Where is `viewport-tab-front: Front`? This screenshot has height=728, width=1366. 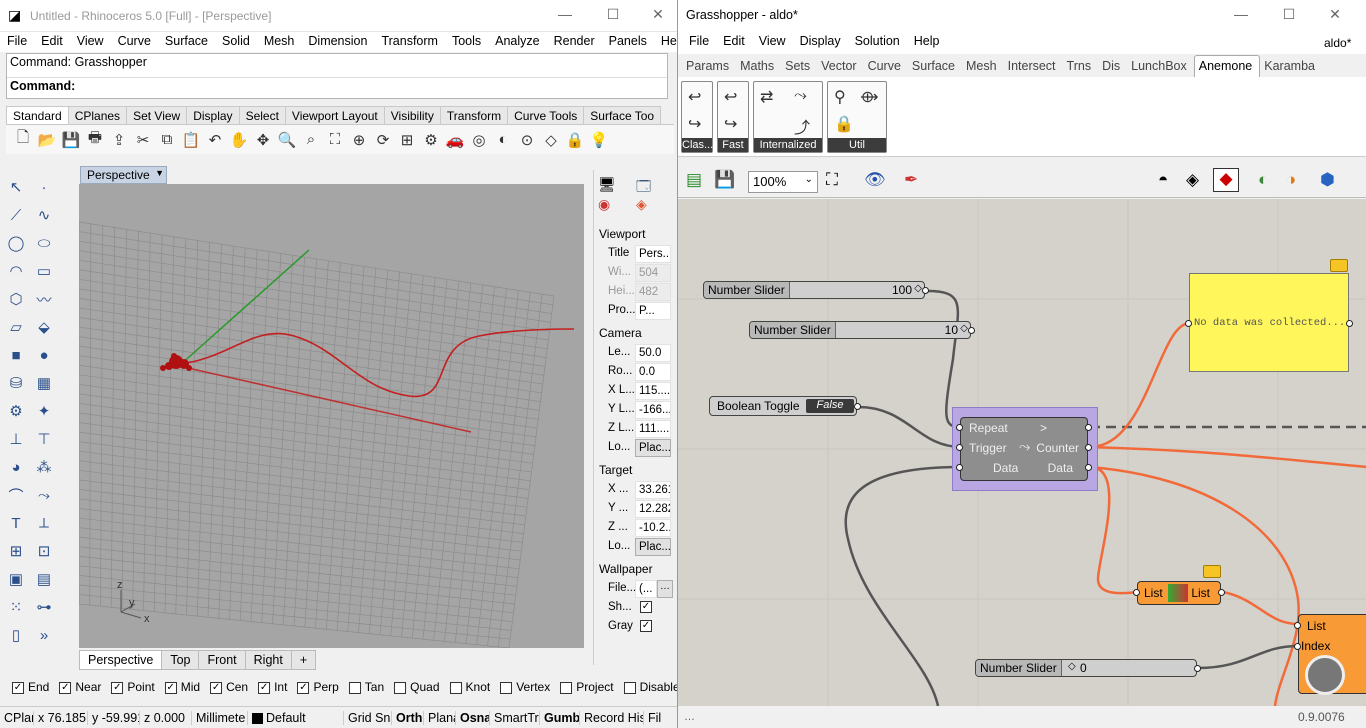
viewport-tab-front: Front is located at coordinates (222, 660).